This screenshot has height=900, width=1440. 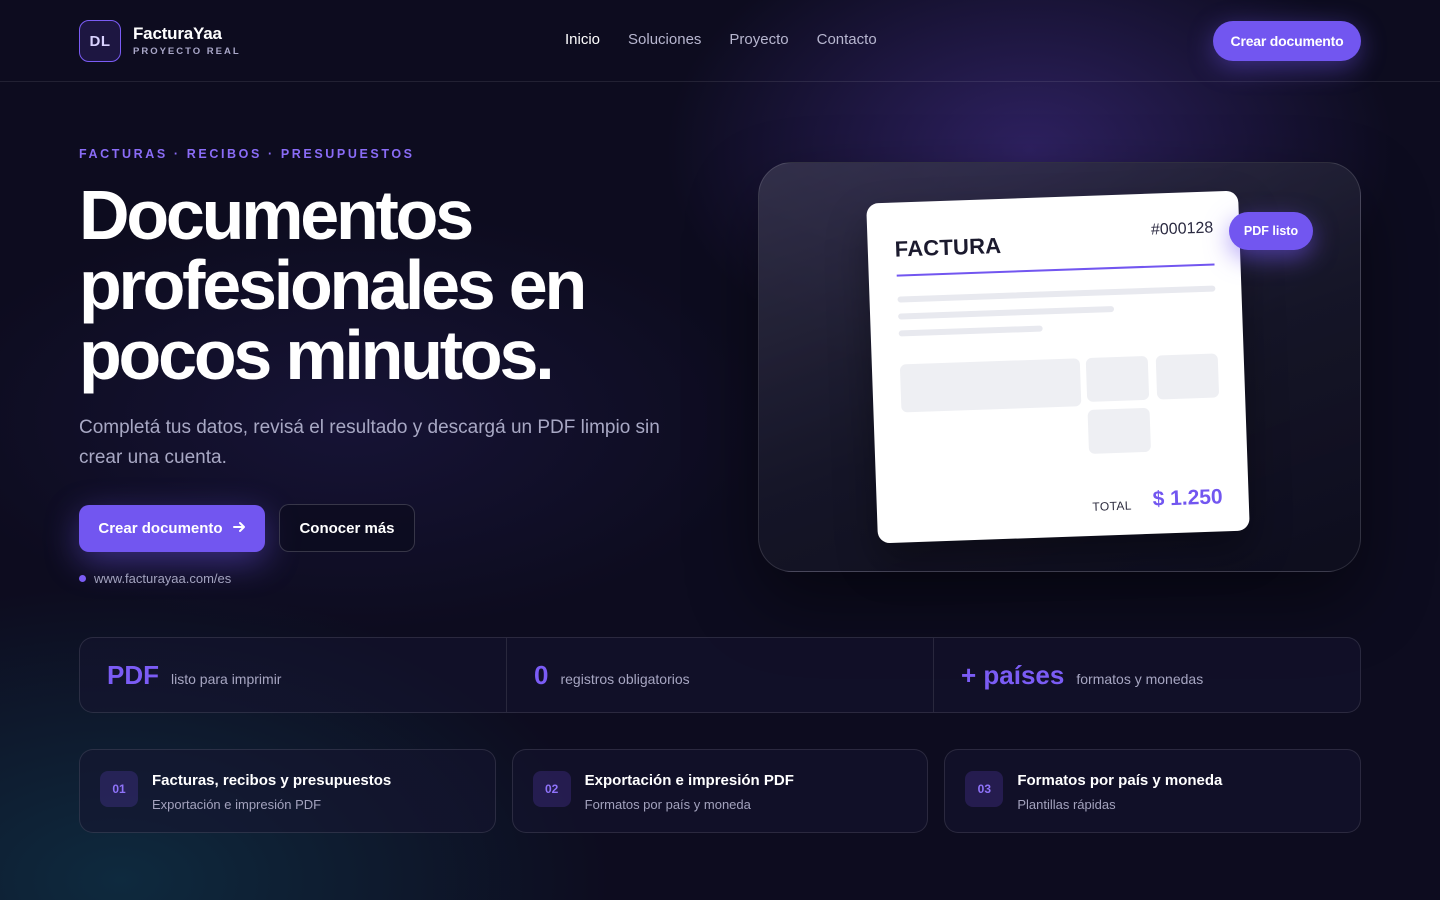 What do you see at coordinates (984, 789) in the screenshot?
I see `feature-number-badge: 03` at bounding box center [984, 789].